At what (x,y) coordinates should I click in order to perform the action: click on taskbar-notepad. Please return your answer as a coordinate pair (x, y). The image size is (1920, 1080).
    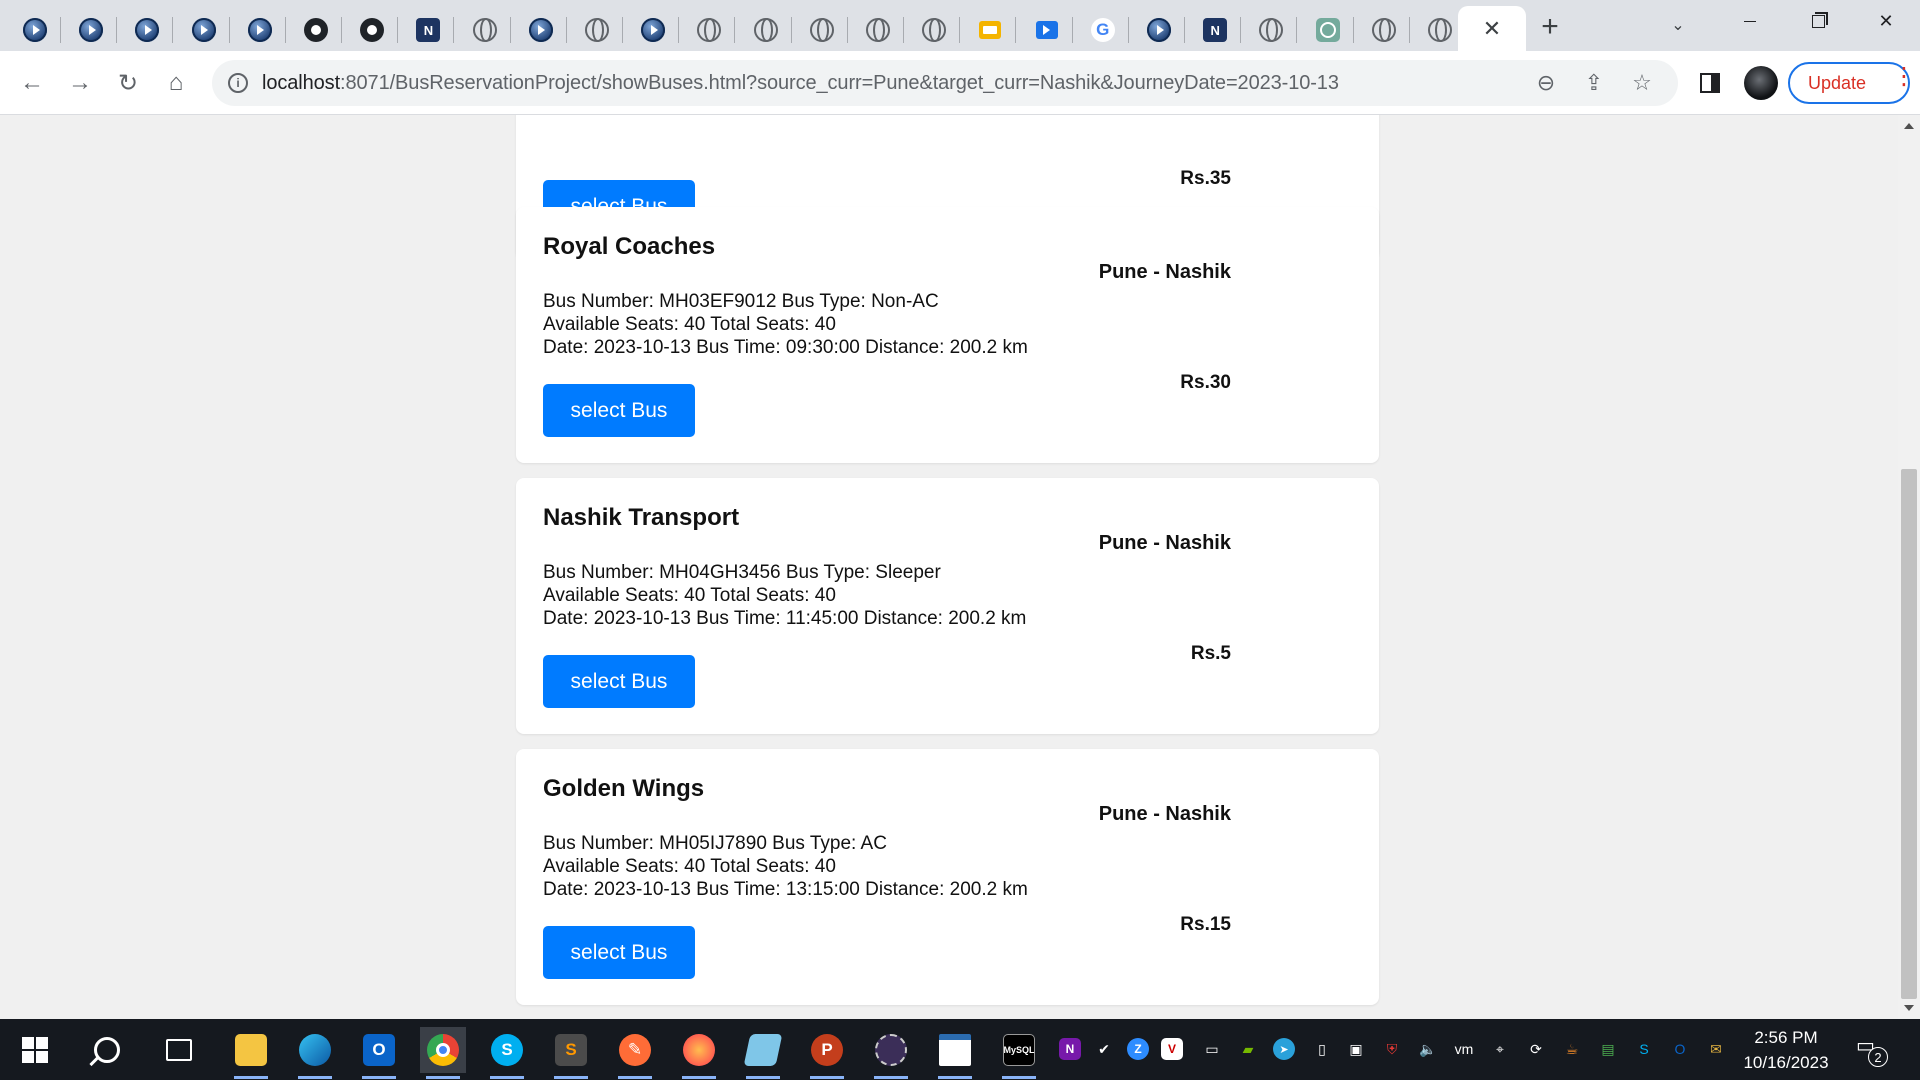
    Looking at the image, I should click on (763, 1053).